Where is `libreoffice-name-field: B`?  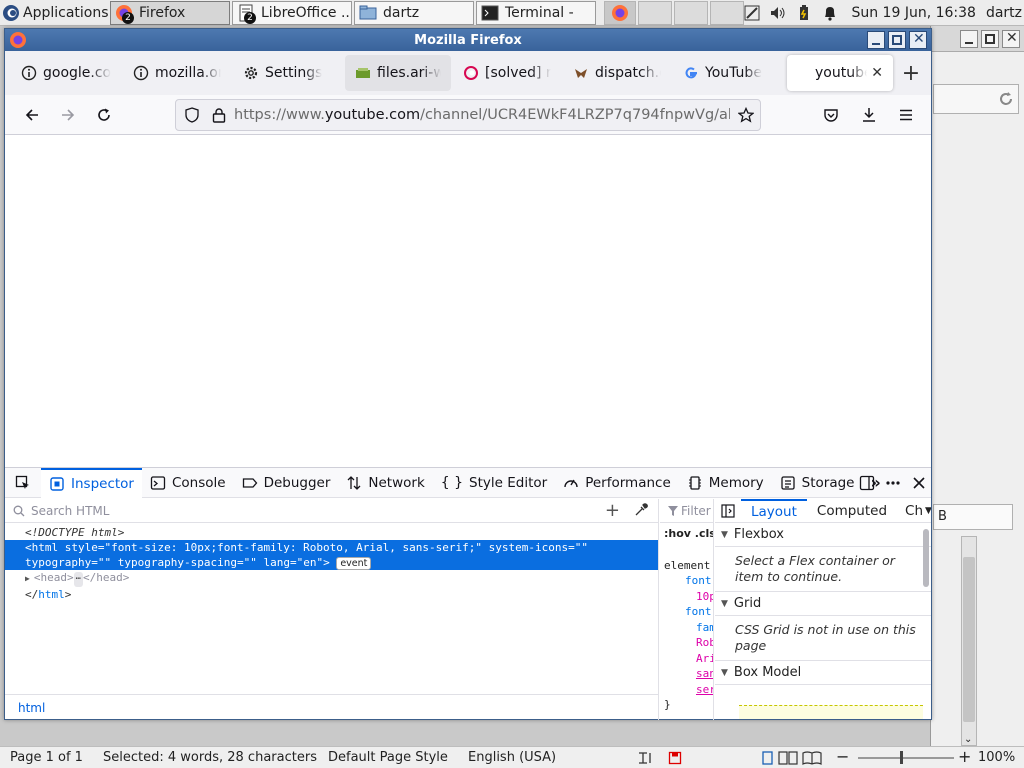 libreoffice-name-field: B is located at coordinates (973, 517).